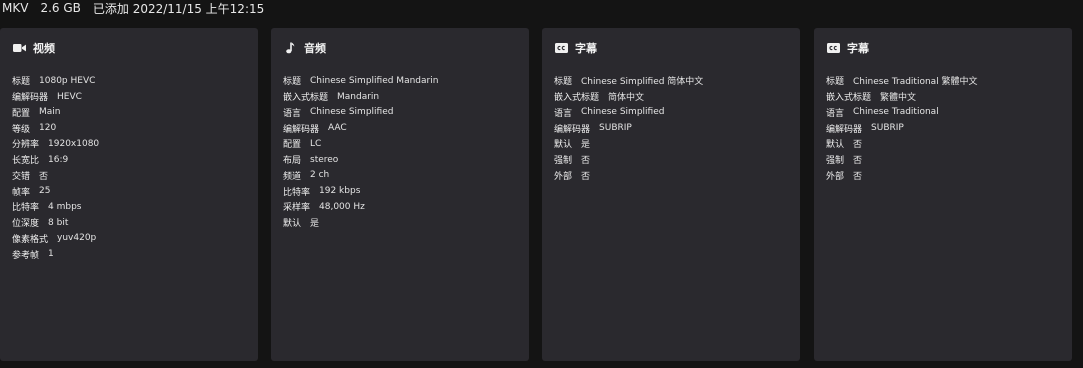  What do you see at coordinates (69, 96) in the screenshot?
I see `property-value: HEVC` at bounding box center [69, 96].